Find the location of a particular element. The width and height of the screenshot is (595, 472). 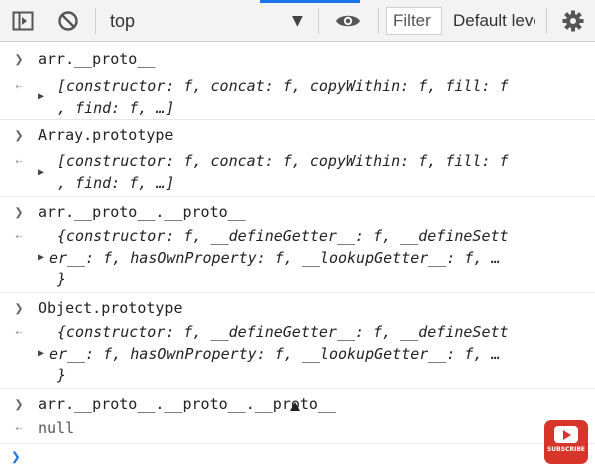

console-prompt: ❯ is located at coordinates (297, 457).